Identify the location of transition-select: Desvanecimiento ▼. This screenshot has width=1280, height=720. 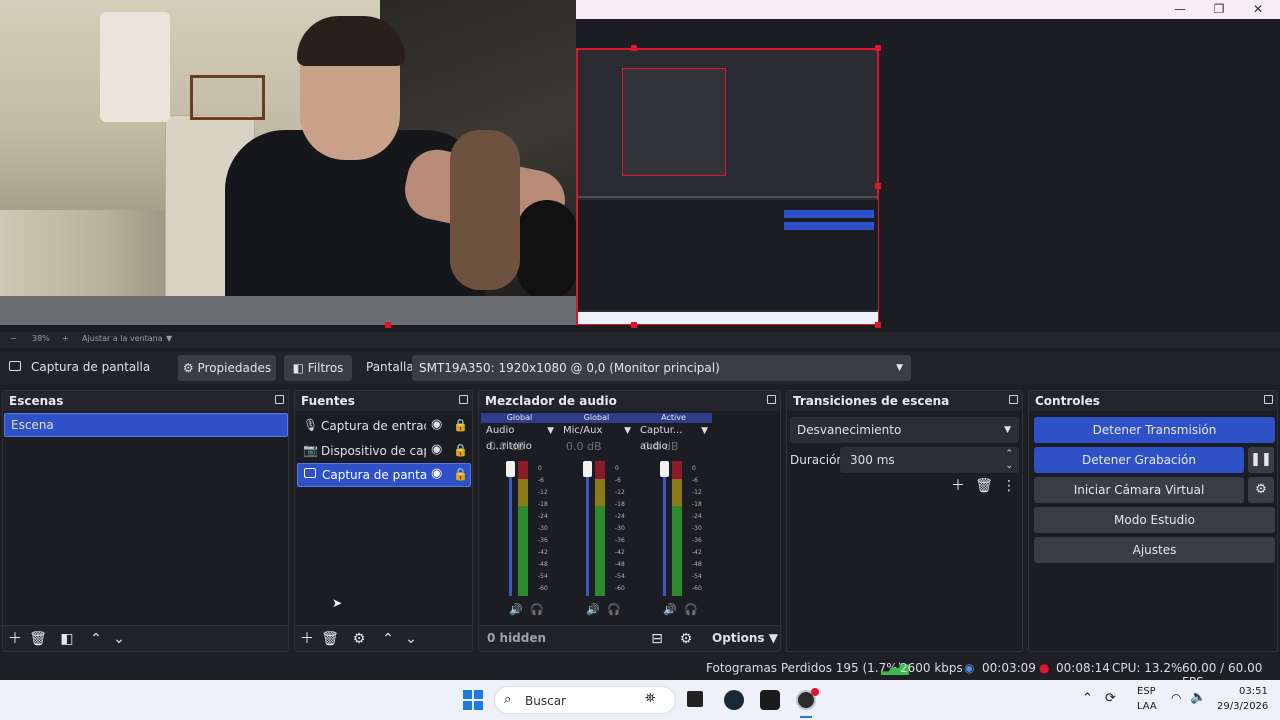
(904, 430).